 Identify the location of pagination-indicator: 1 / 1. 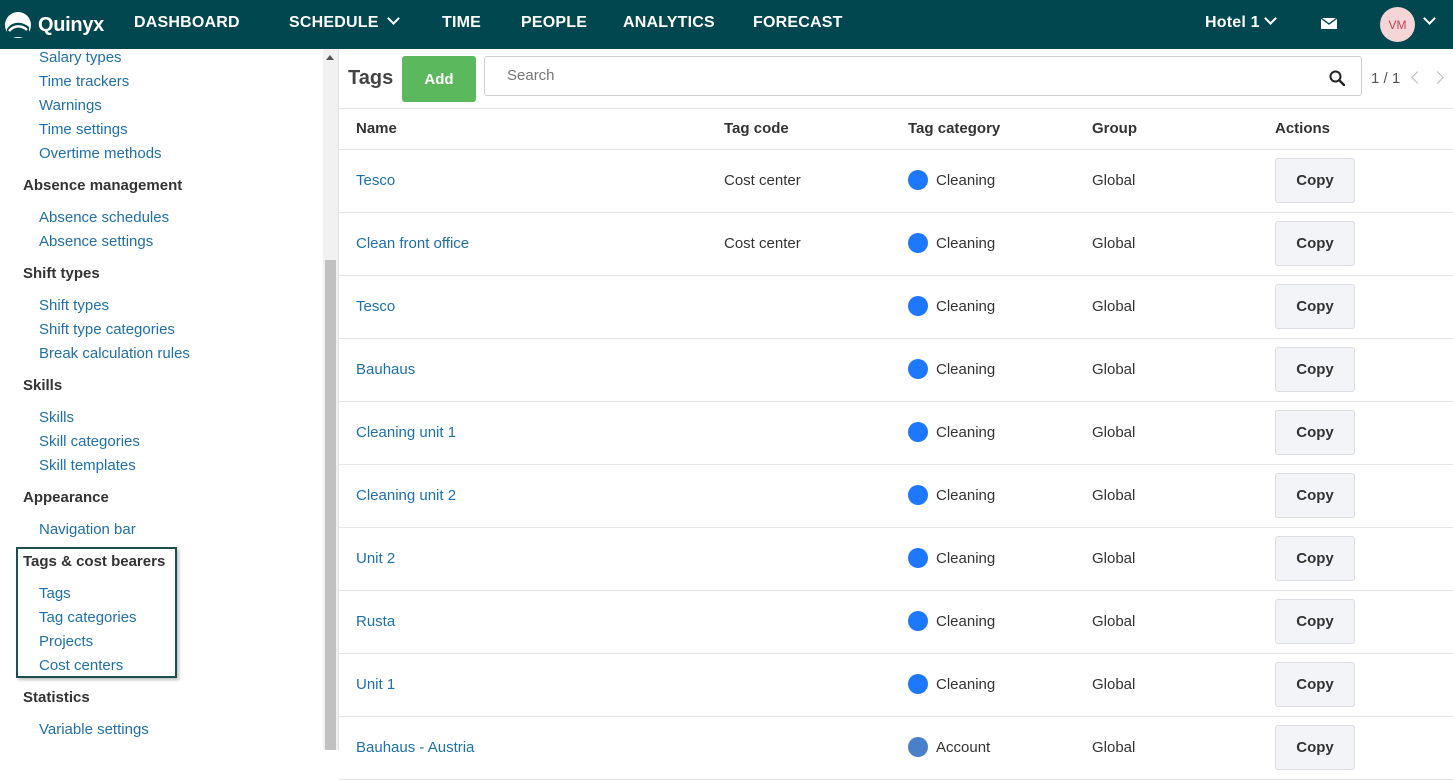
(1386, 78).